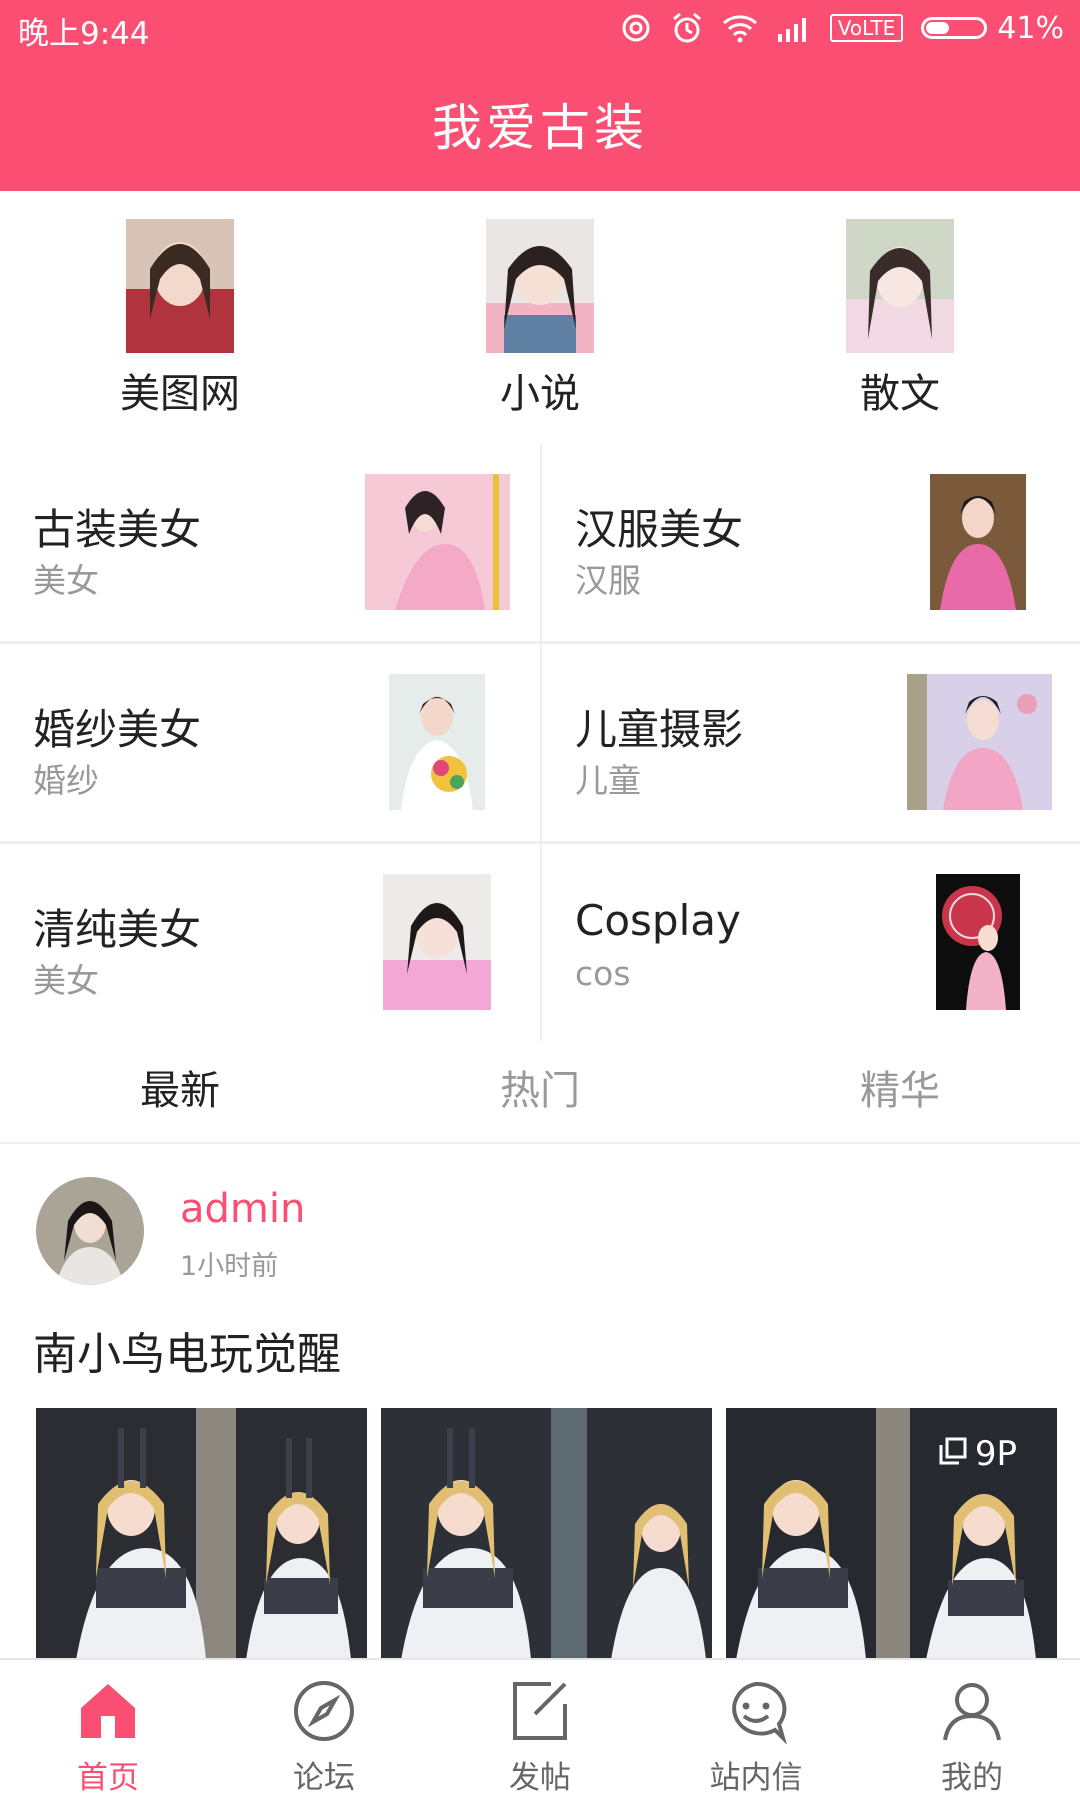 This screenshot has width=1080, height=1802. What do you see at coordinates (540, 95) in the screenshot?
I see `app-header: 晚上9:44 VoLTE 41% 我爱古装` at bounding box center [540, 95].